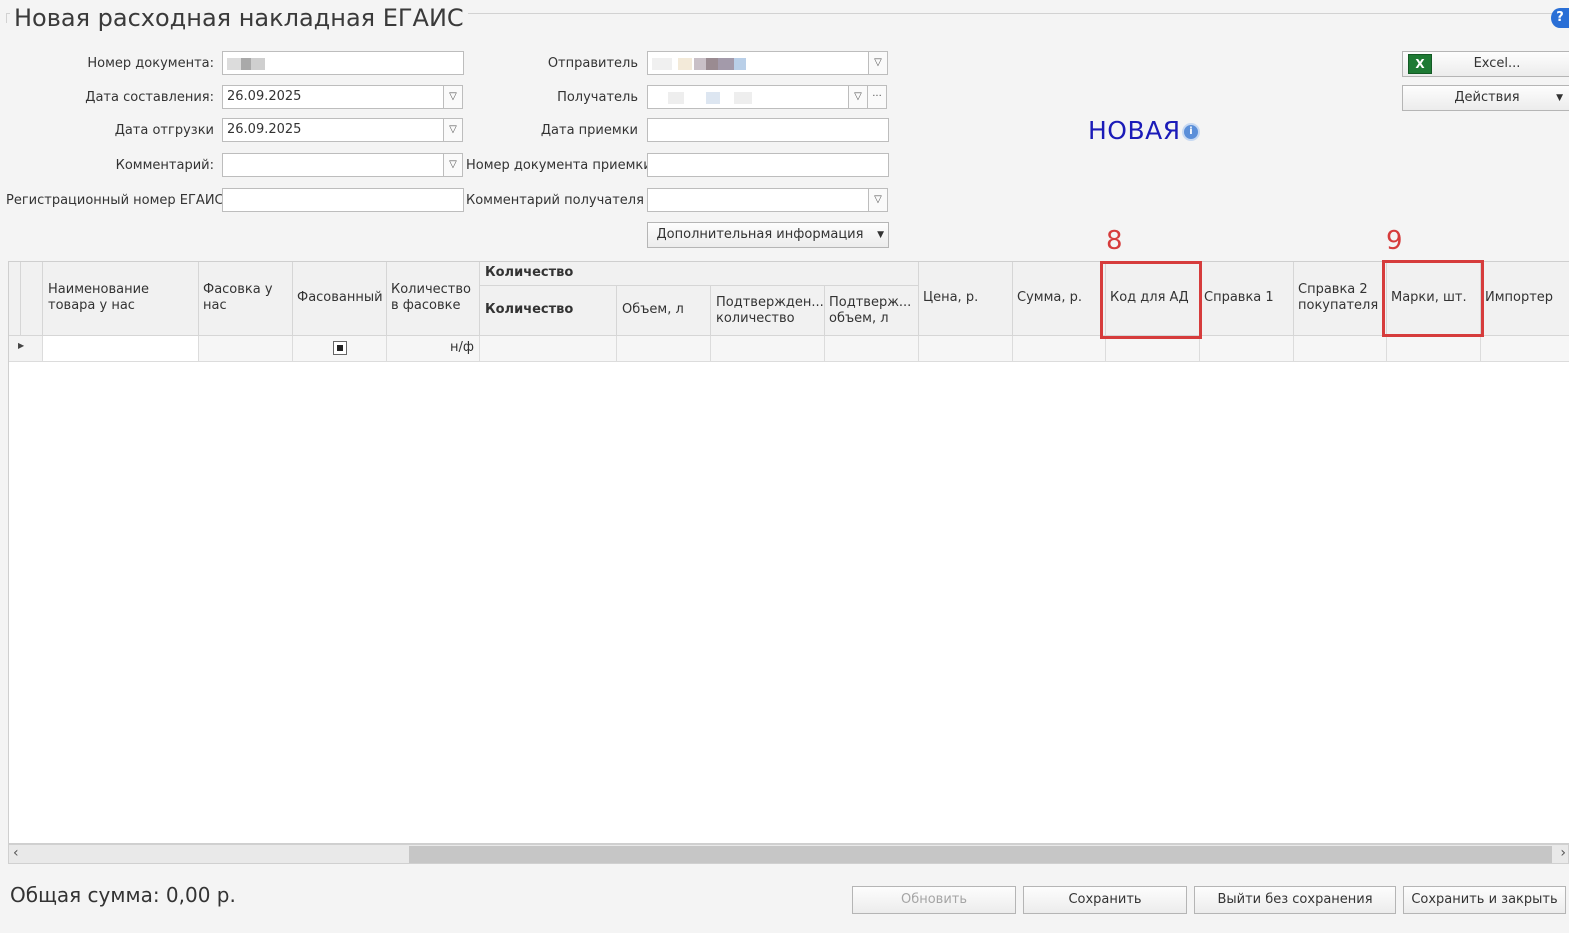 Image resolution: width=1569 pixels, height=933 pixels. I want to click on more-info-button: Дополнительная информация ▼, so click(768, 235).